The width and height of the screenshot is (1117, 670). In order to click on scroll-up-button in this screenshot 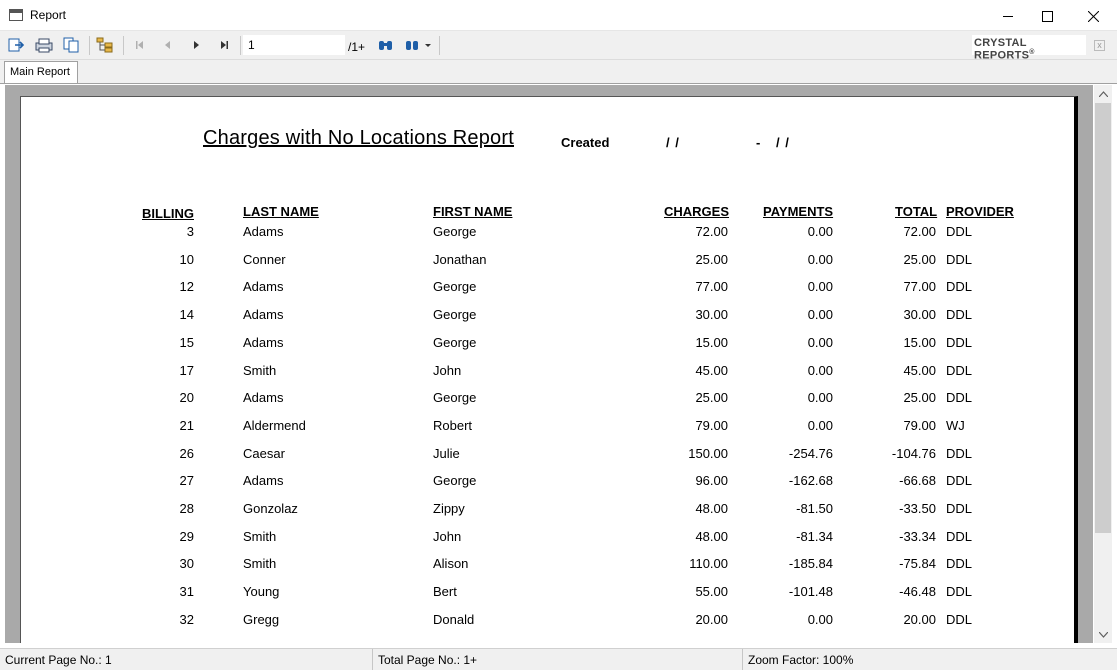, I will do `click(1103, 93)`.